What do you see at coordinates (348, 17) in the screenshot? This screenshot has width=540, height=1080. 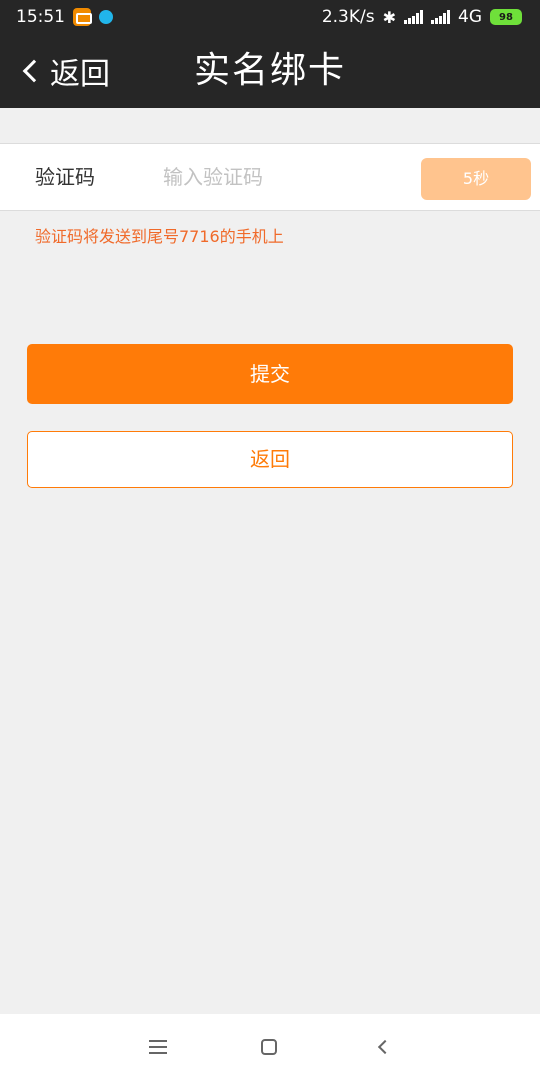 I see `network-speed: 2.3K/s` at bounding box center [348, 17].